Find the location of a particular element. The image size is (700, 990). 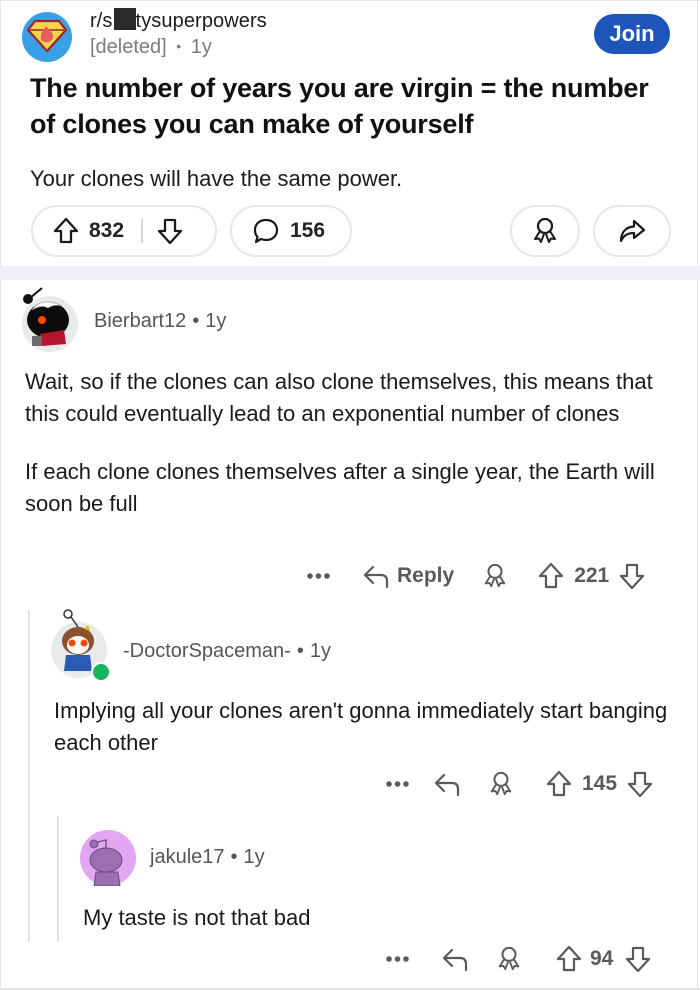

comment-vote-count: 145 is located at coordinates (600, 783).